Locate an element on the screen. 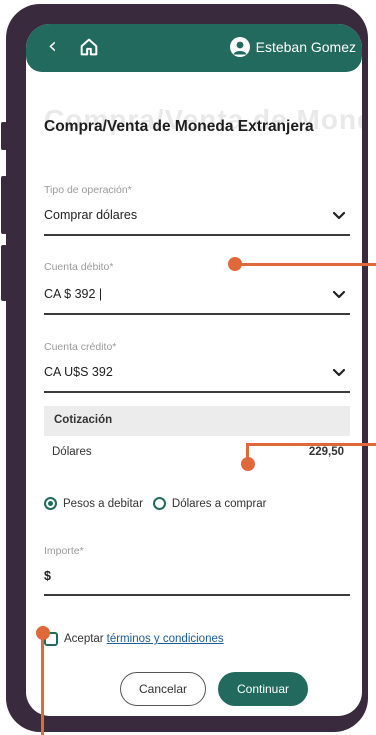  terms-prefix: Aceptar is located at coordinates (84, 639).